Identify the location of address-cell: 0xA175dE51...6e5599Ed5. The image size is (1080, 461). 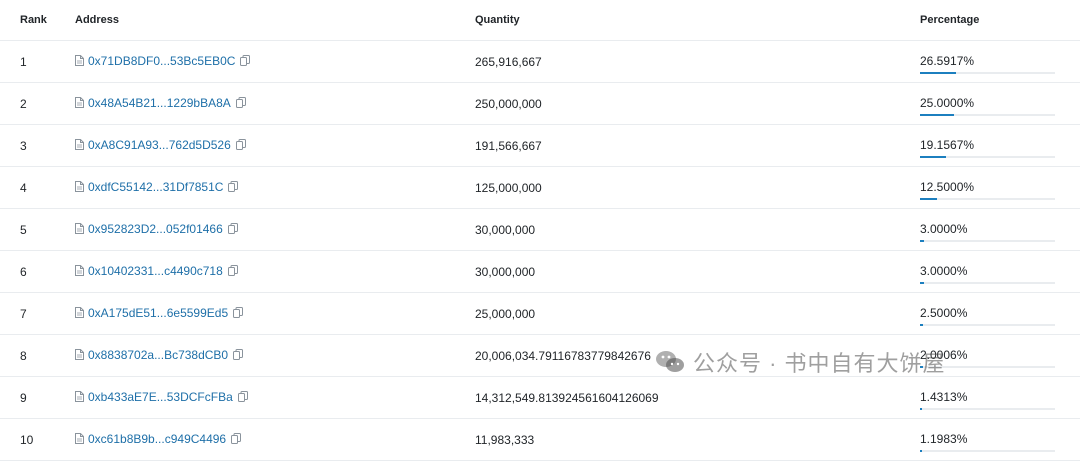
(275, 313).